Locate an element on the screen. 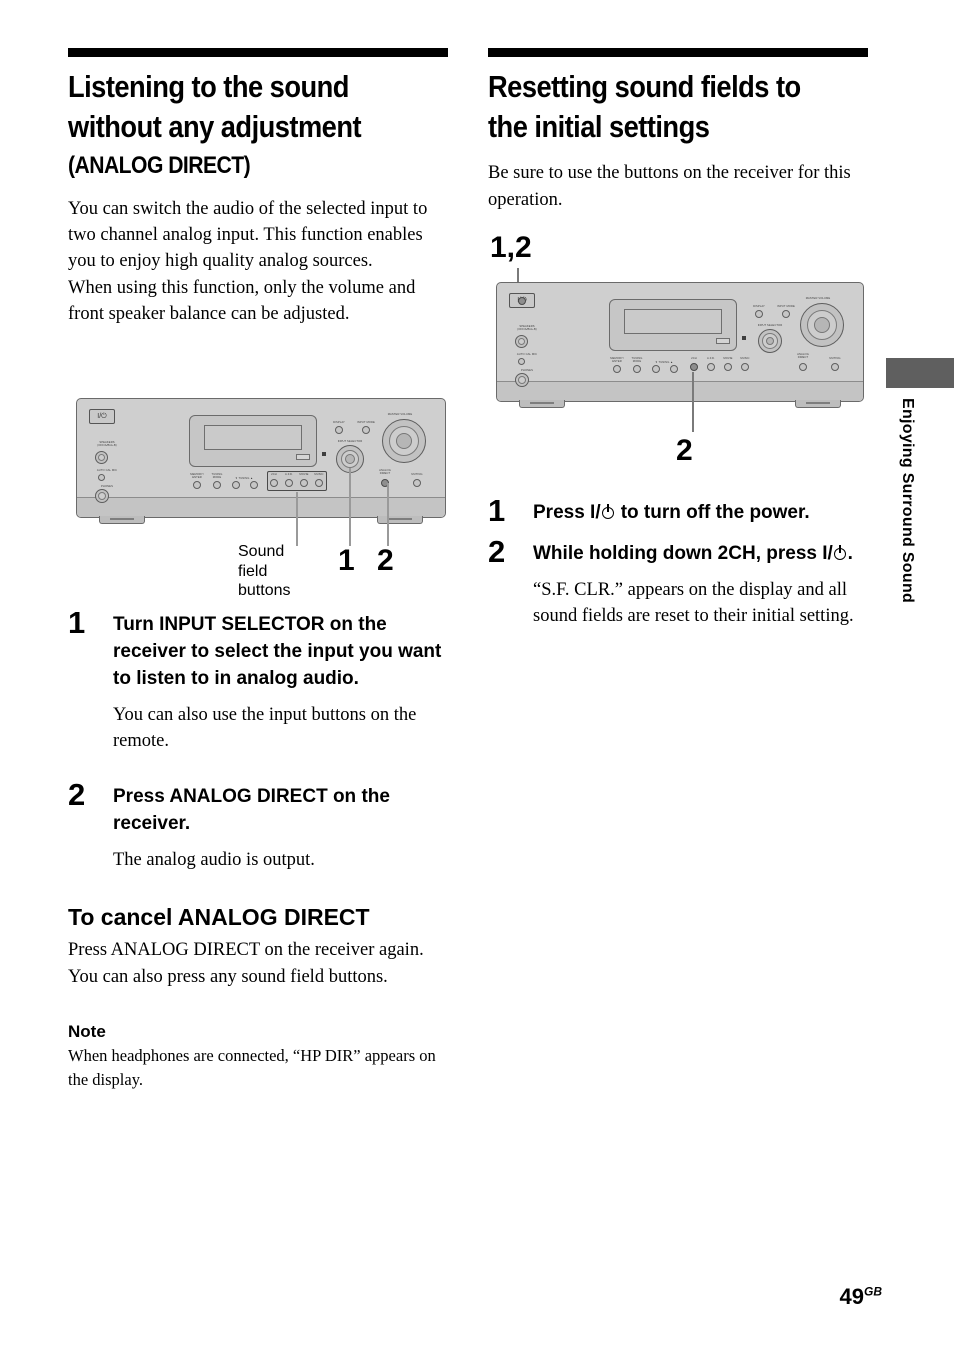 The height and width of the screenshot is (1352, 954). page-region-code: GB is located at coordinates (873, 1291).